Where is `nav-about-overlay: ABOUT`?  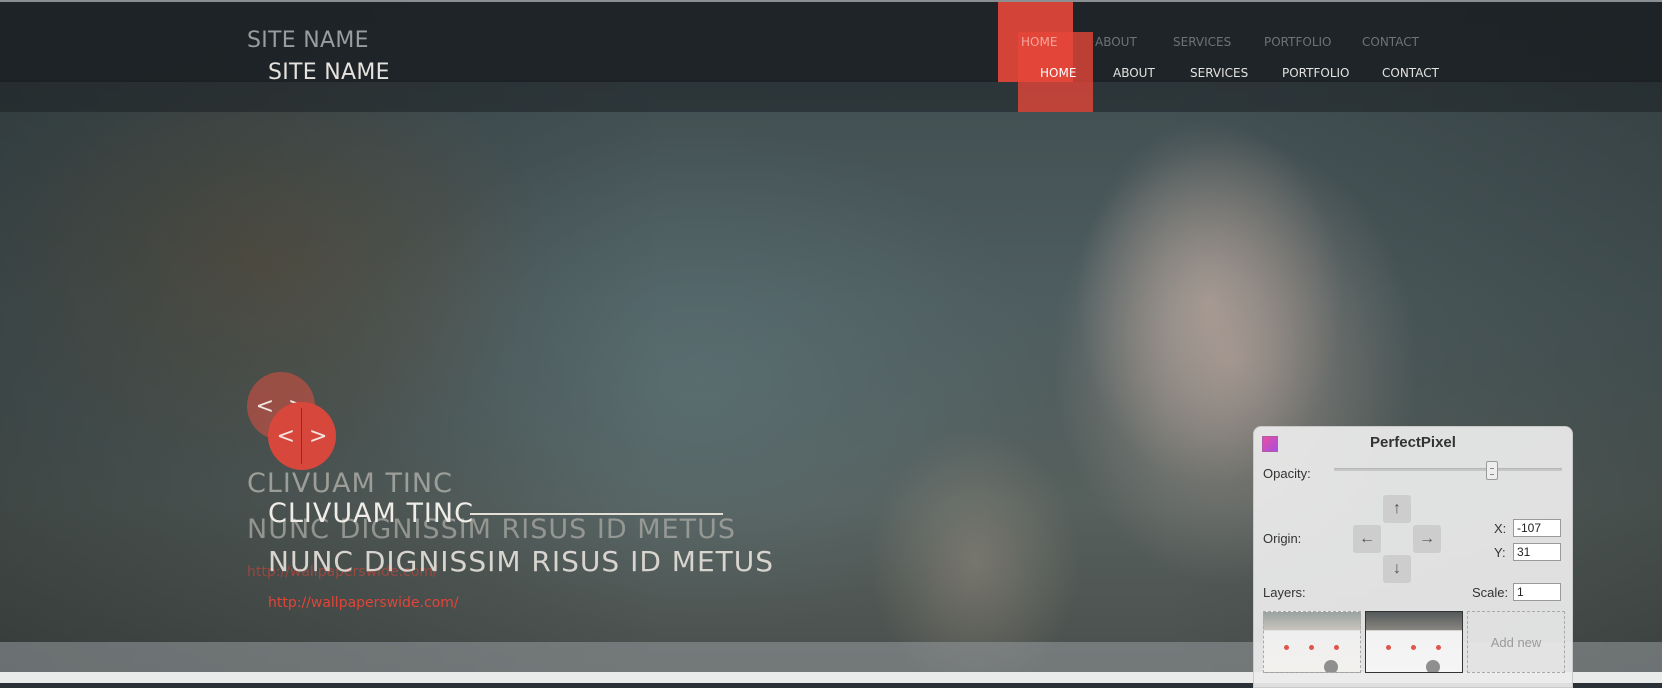
nav-about-overlay: ABOUT is located at coordinates (1116, 42).